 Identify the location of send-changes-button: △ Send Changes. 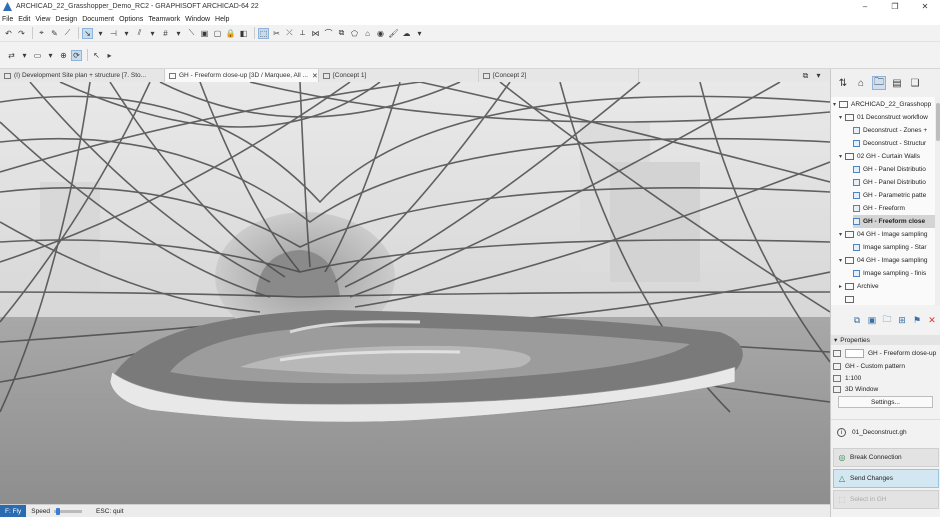
(886, 478).